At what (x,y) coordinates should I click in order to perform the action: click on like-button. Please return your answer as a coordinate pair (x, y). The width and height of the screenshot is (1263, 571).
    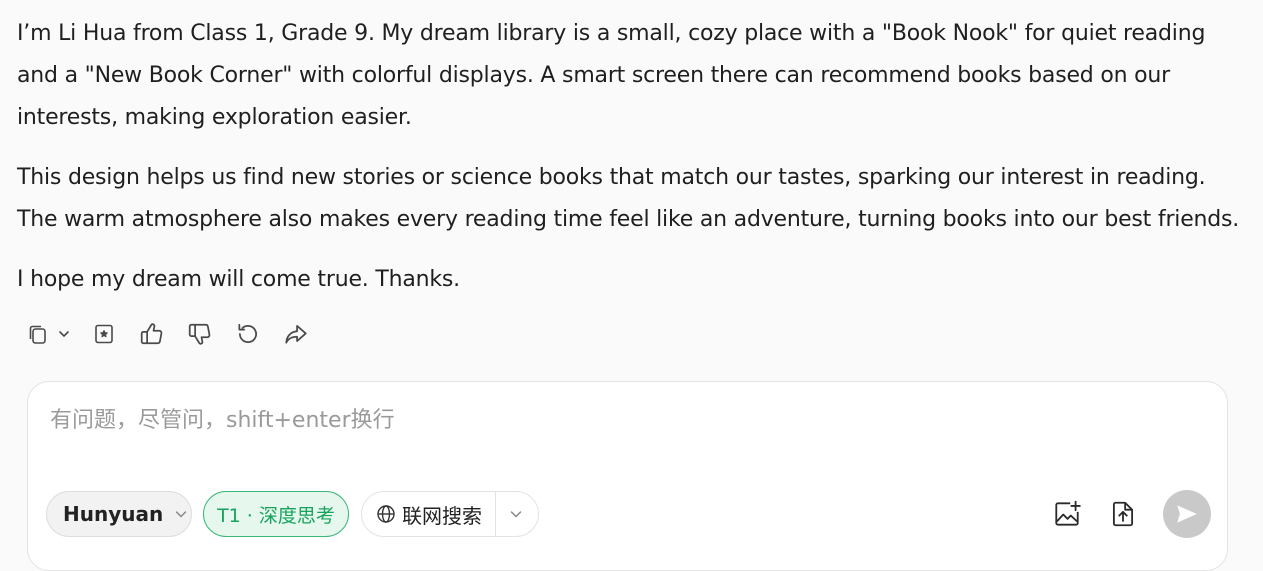
    Looking at the image, I should click on (152, 334).